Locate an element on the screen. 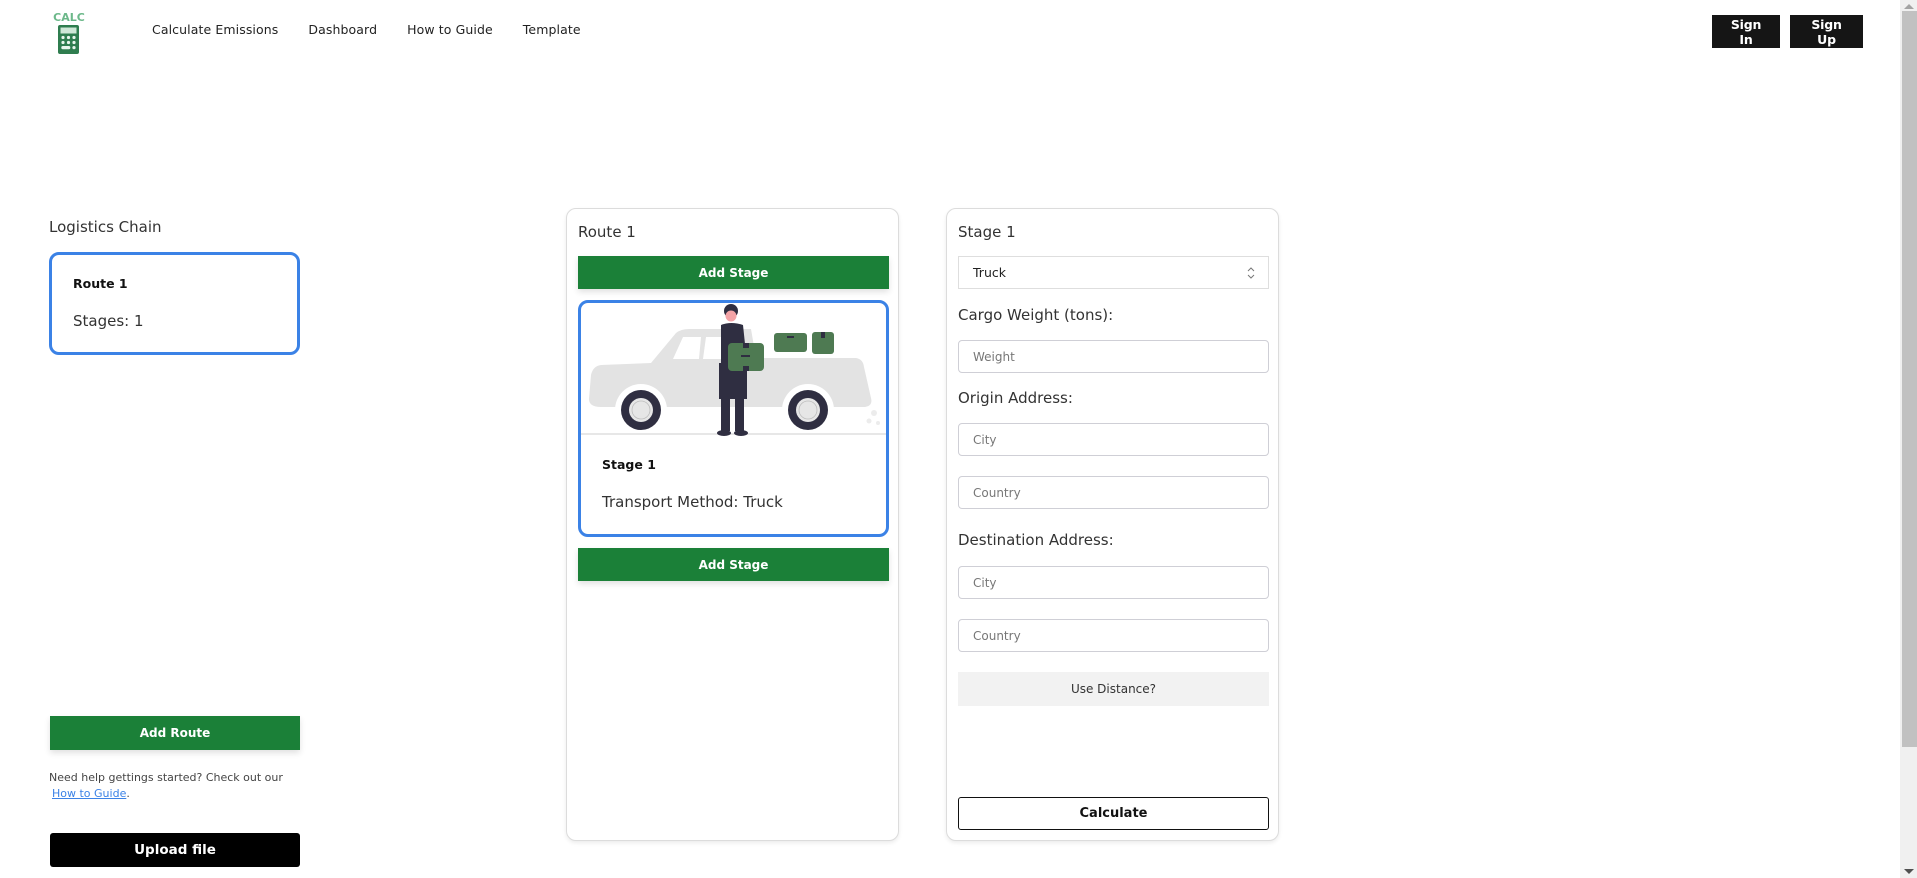 This screenshot has width=1917, height=878. calculator-logo-icon: CALC is located at coordinates (69, 32).